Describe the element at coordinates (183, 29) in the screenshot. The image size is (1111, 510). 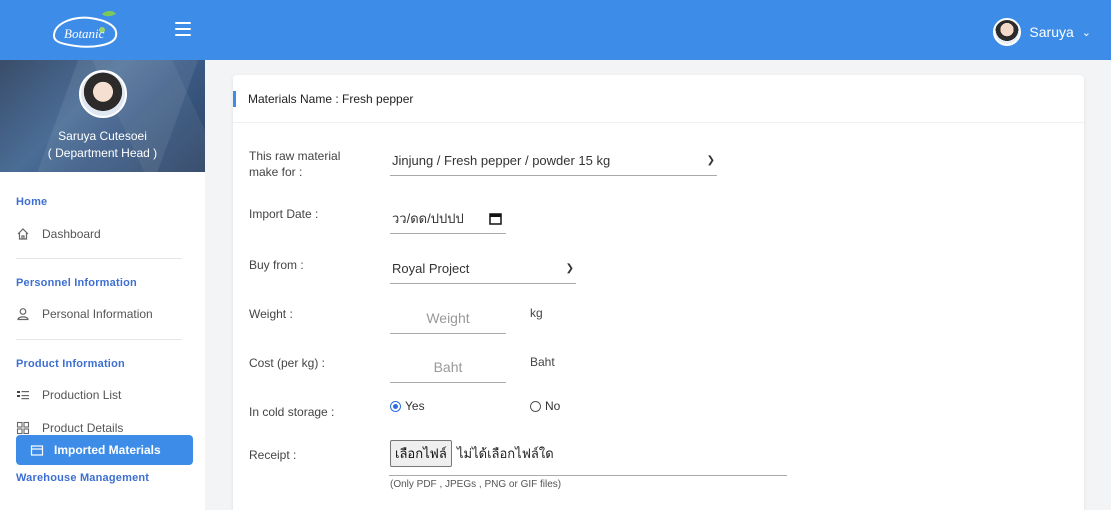
I see `menu-toggle-icon` at that location.